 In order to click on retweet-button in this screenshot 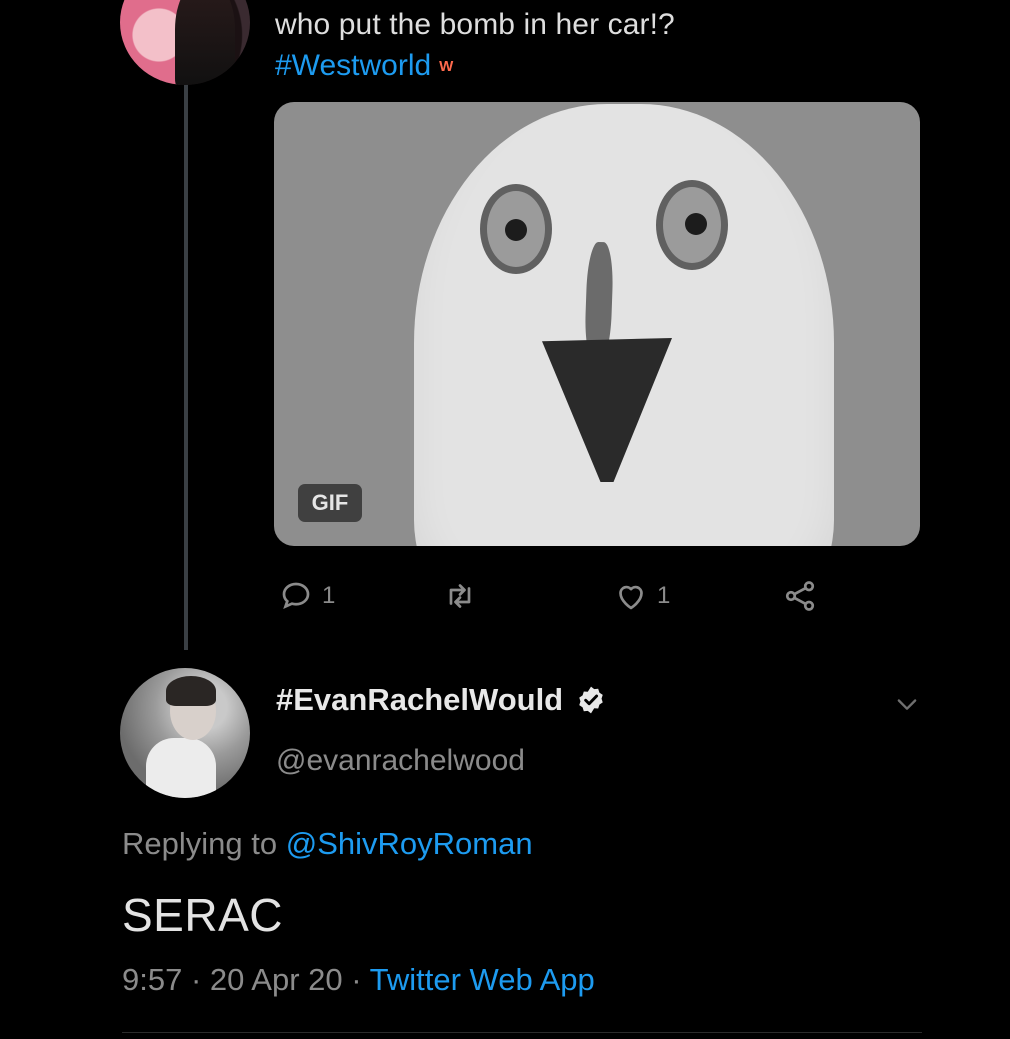, I will do `click(464, 596)`.